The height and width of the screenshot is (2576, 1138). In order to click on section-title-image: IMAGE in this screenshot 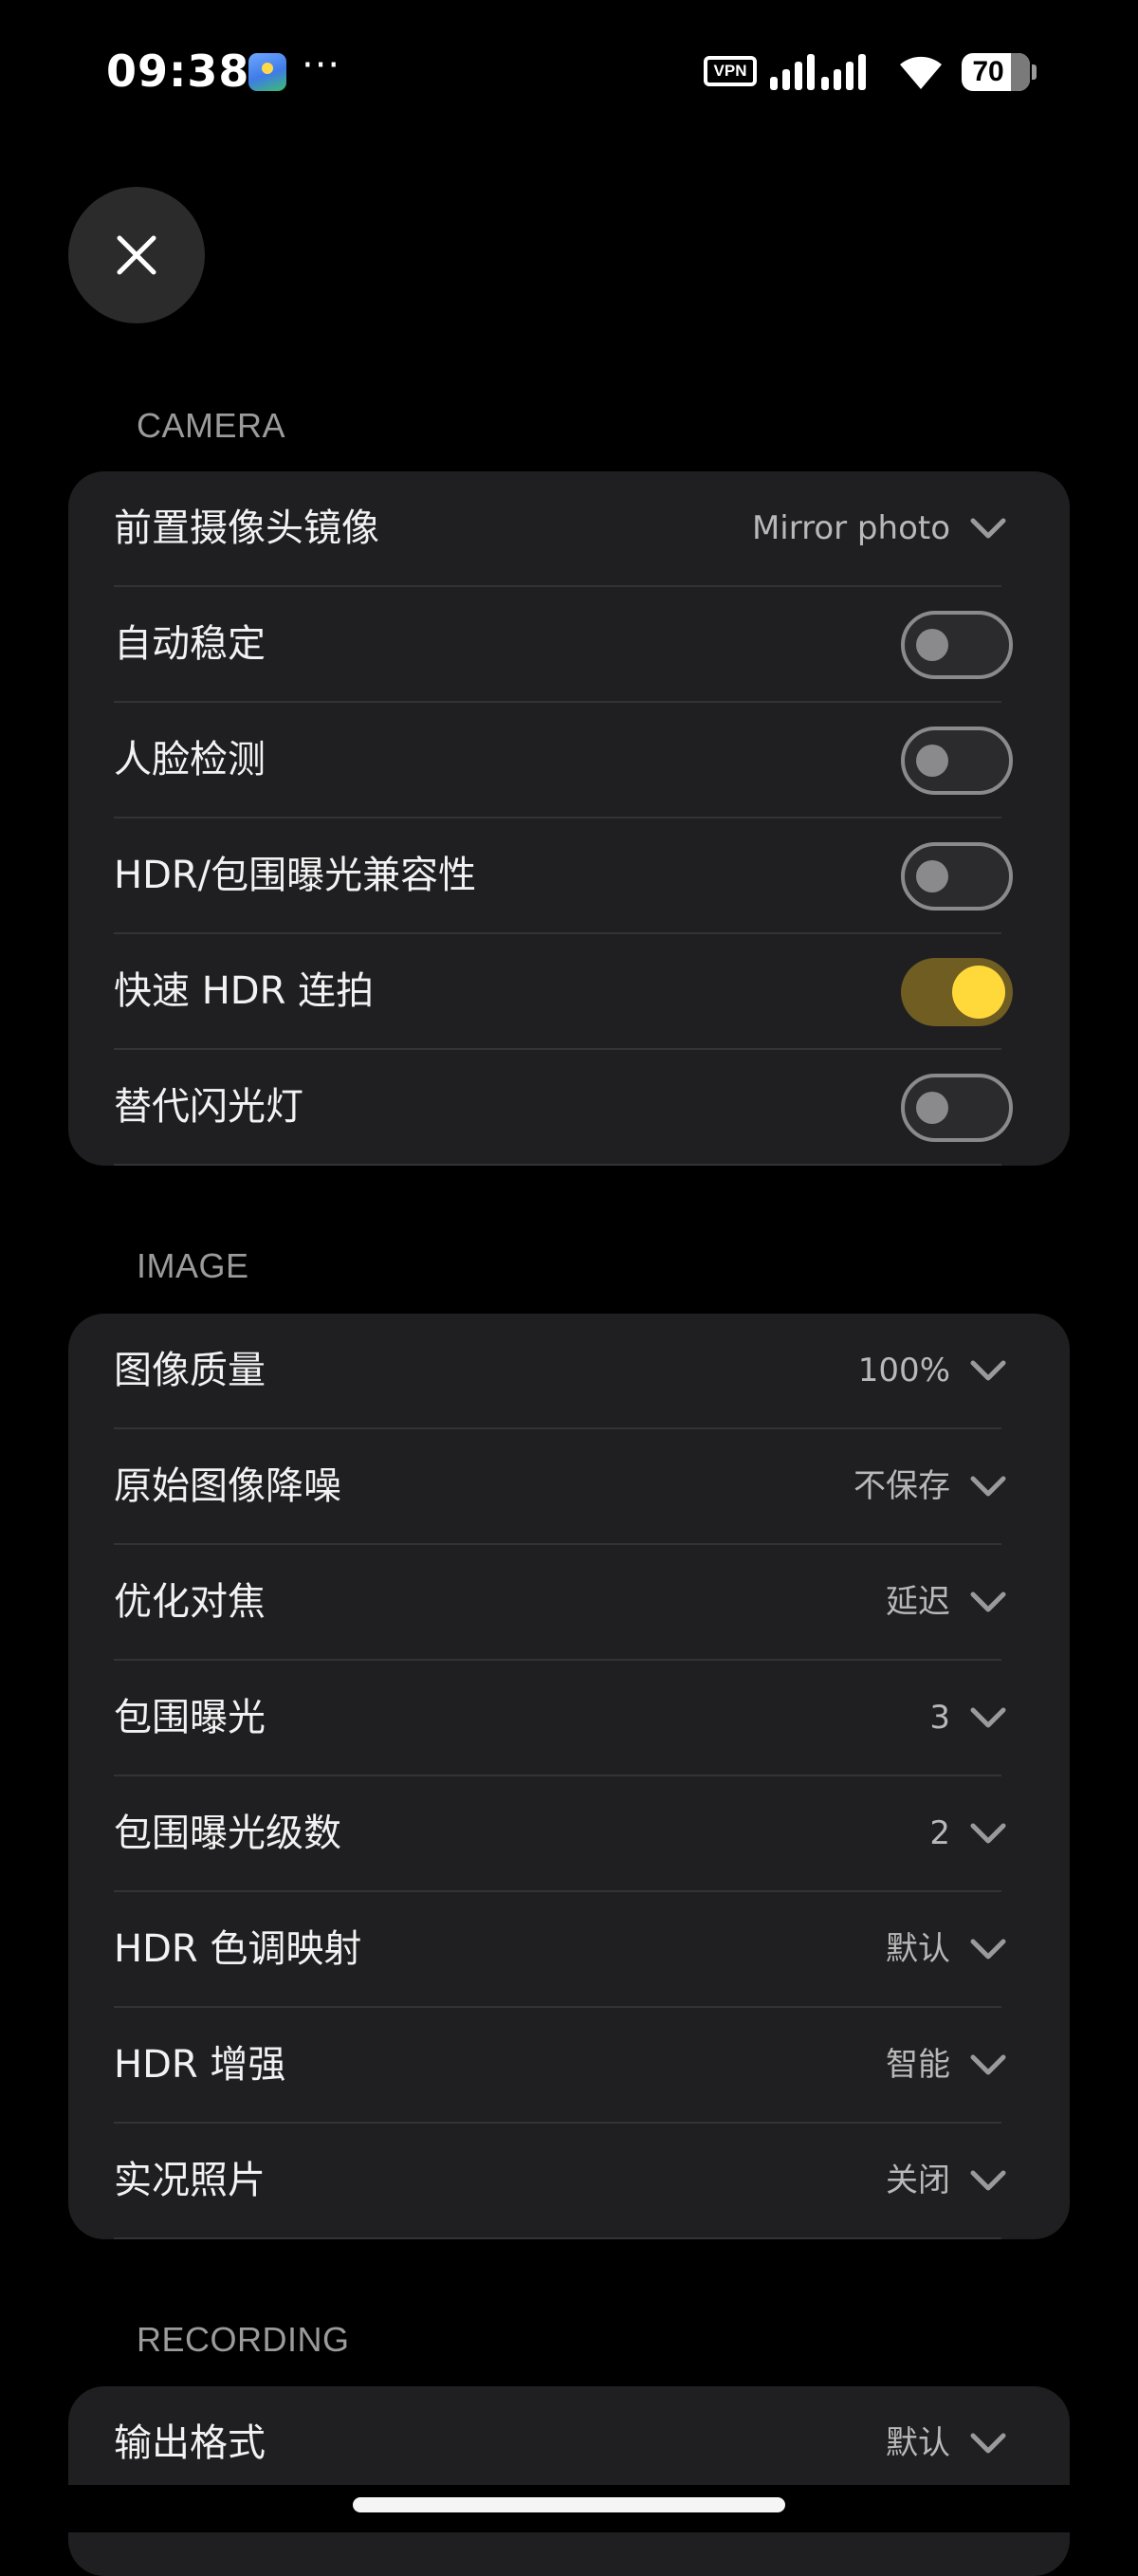, I will do `click(193, 1265)`.